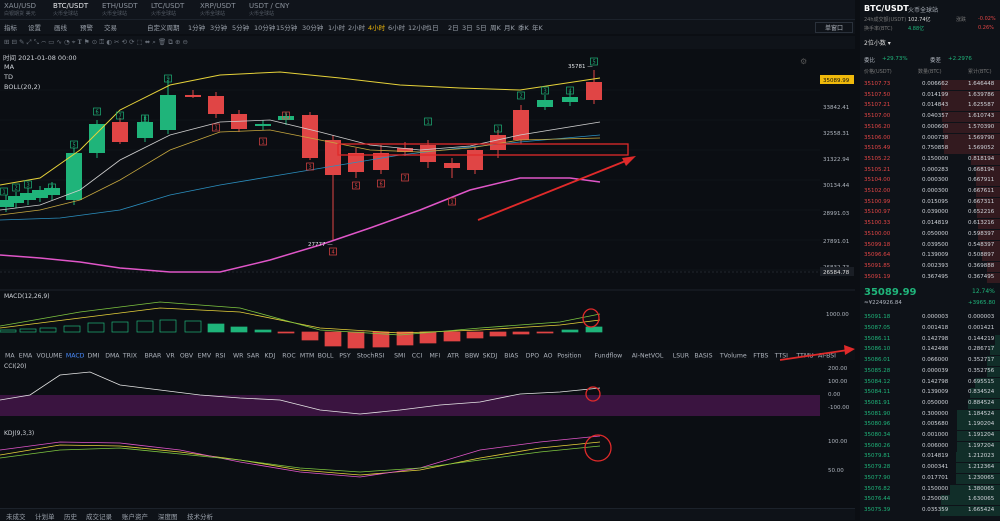 This screenshot has height=521, width=1000. I want to click on ob-bid-row: 35084.120.1427980.695515, so click(930, 383).